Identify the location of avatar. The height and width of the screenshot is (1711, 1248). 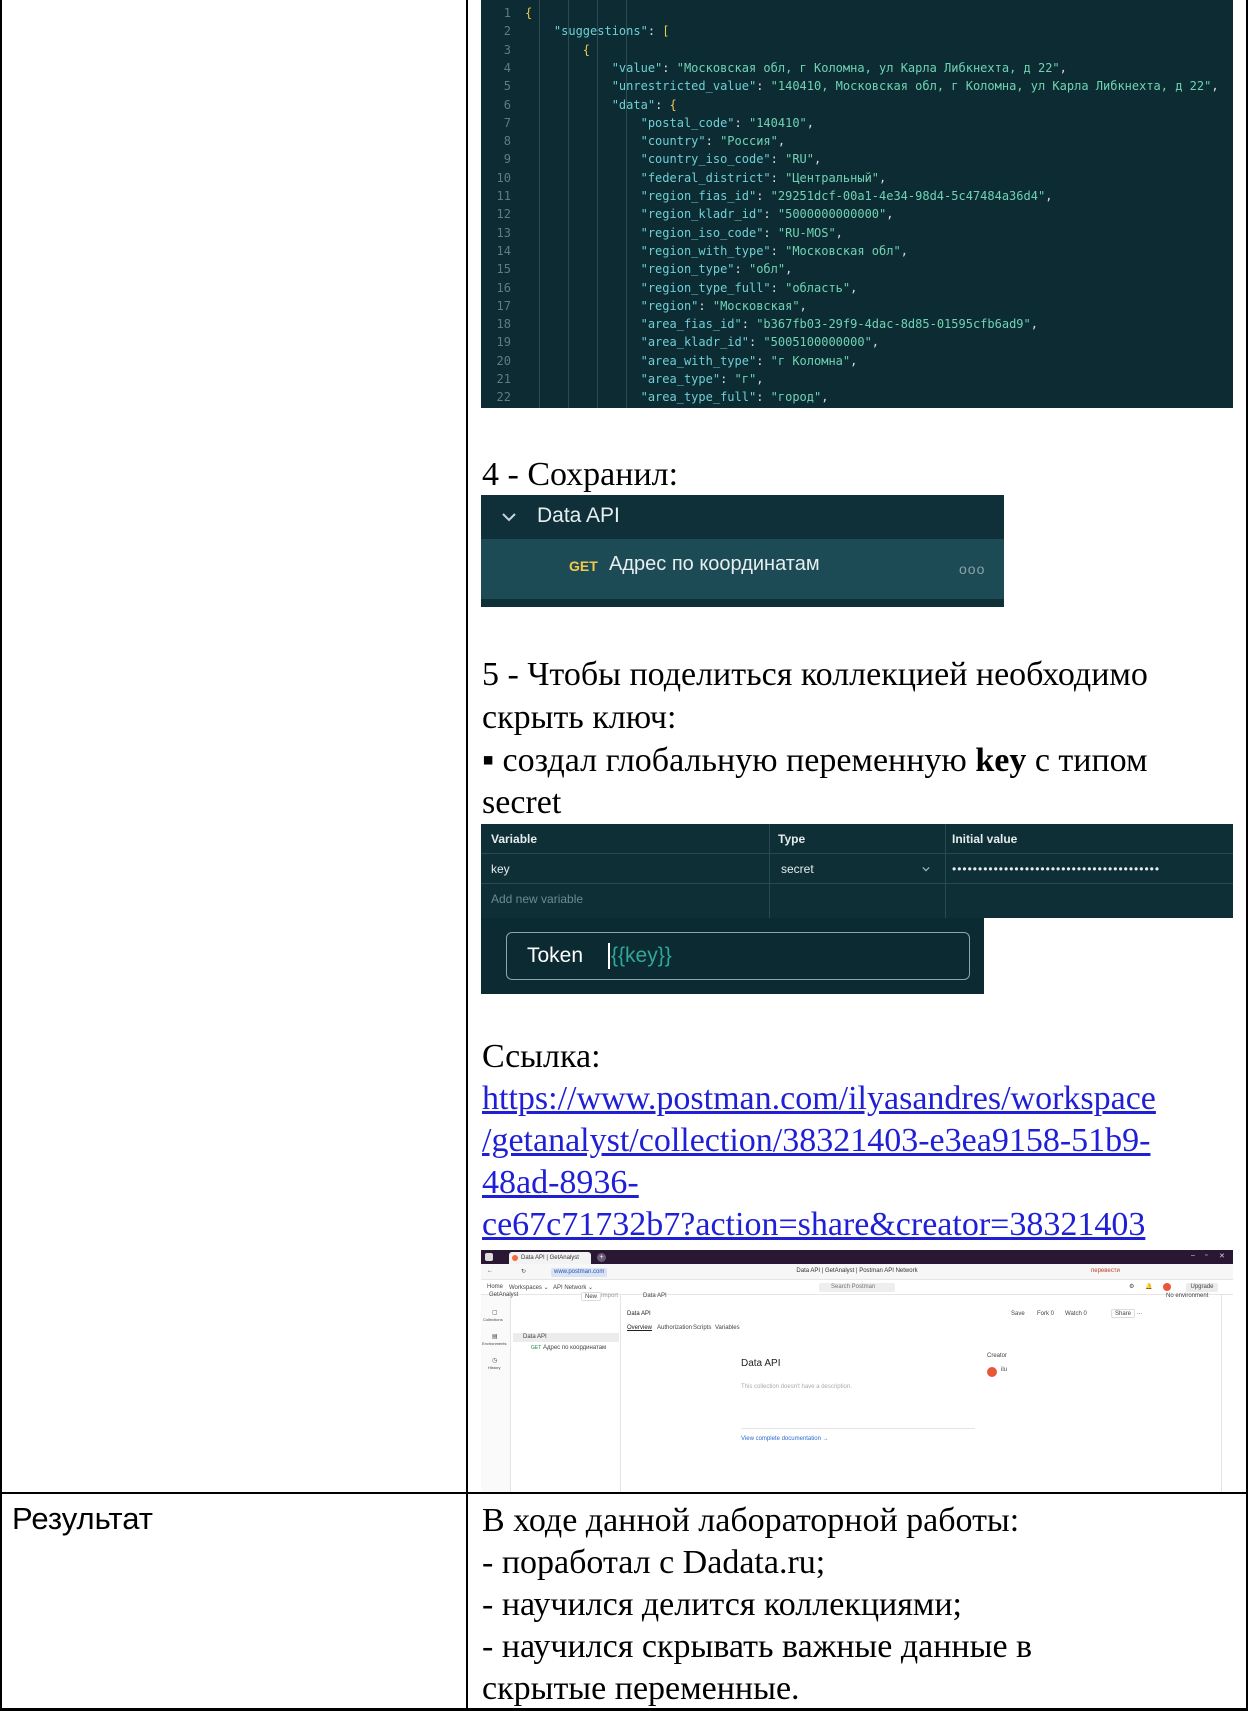
(1167, 1287).